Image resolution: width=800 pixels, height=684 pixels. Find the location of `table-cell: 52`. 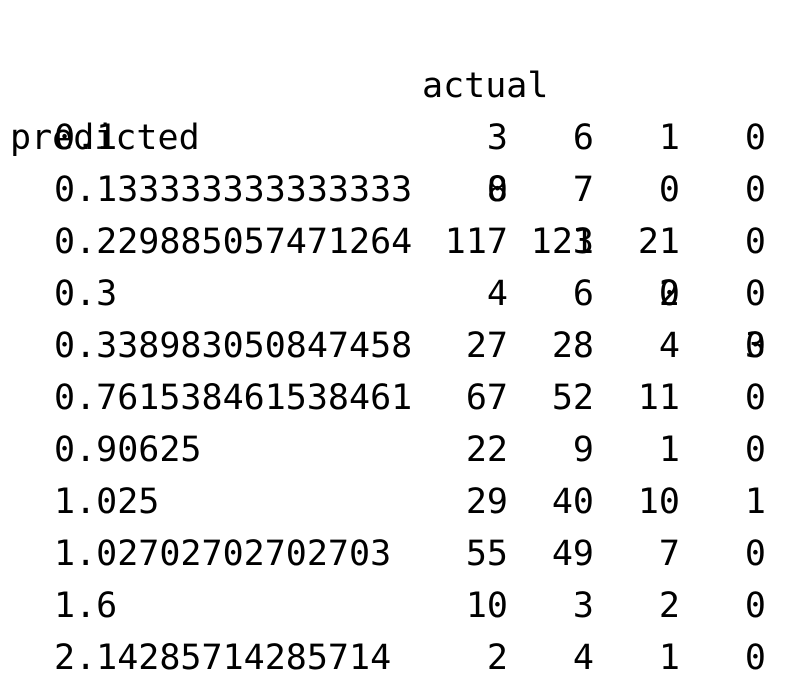

table-cell: 52 is located at coordinates (572, 398).